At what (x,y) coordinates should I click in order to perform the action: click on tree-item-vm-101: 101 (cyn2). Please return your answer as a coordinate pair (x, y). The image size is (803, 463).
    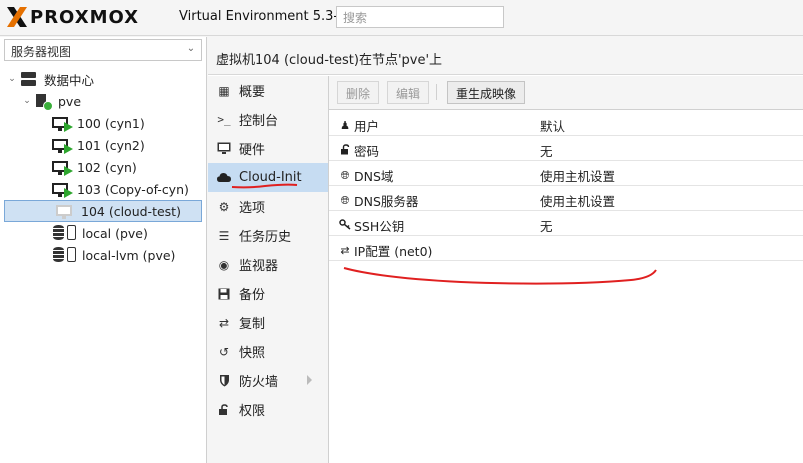
    Looking at the image, I should click on (103, 145).